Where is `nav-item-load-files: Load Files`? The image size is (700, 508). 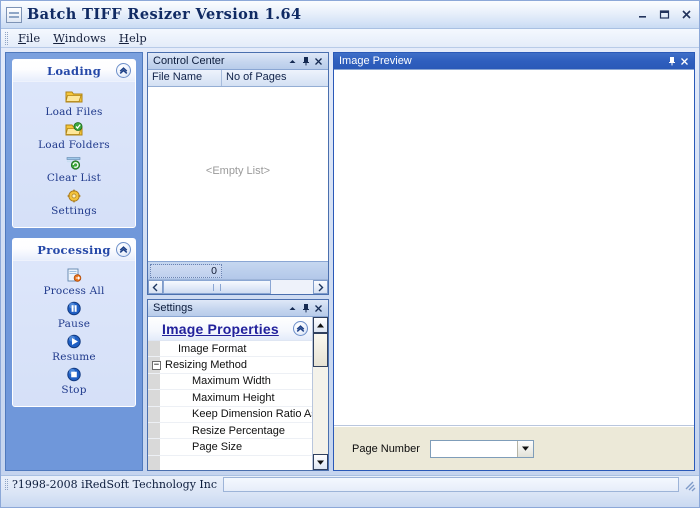
nav-item-load-files: Load Files is located at coordinates (74, 103).